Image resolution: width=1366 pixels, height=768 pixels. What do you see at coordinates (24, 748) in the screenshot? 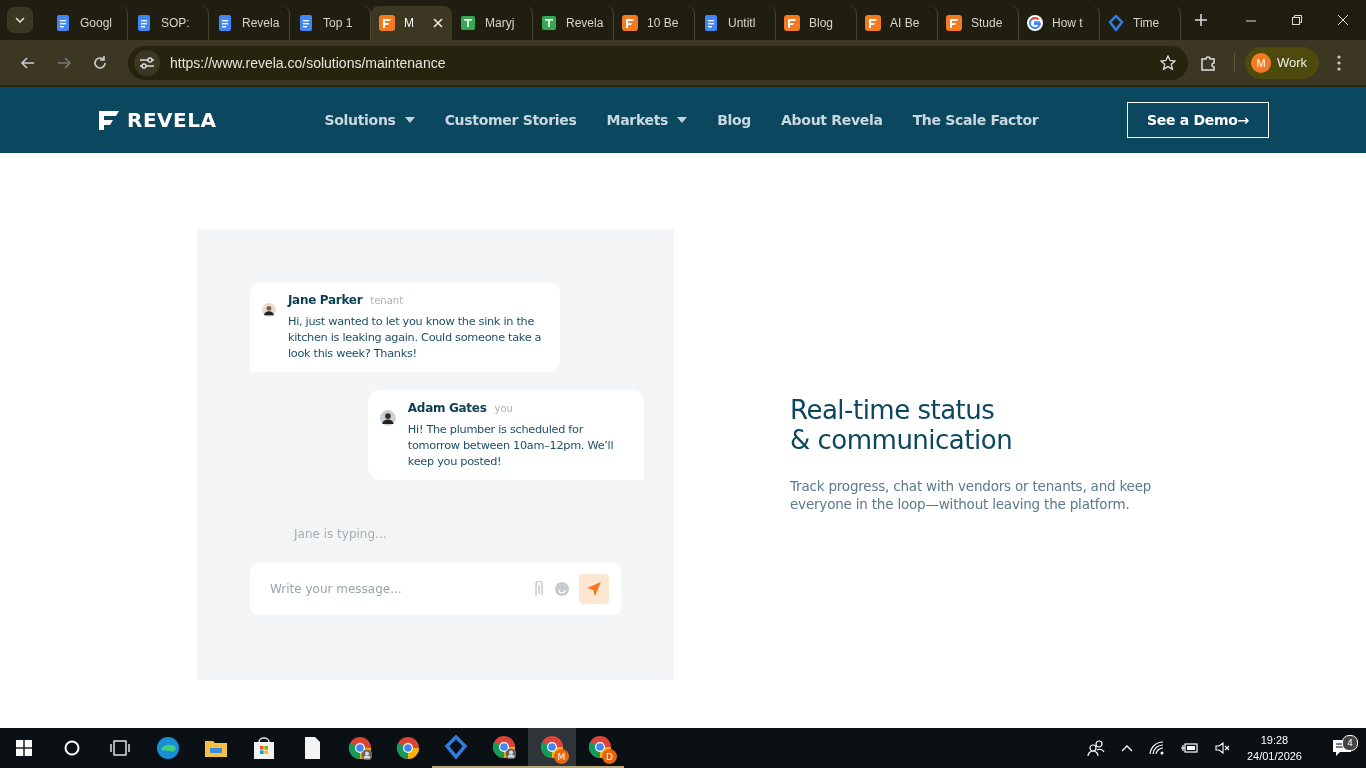
I see `windows-icon` at bounding box center [24, 748].